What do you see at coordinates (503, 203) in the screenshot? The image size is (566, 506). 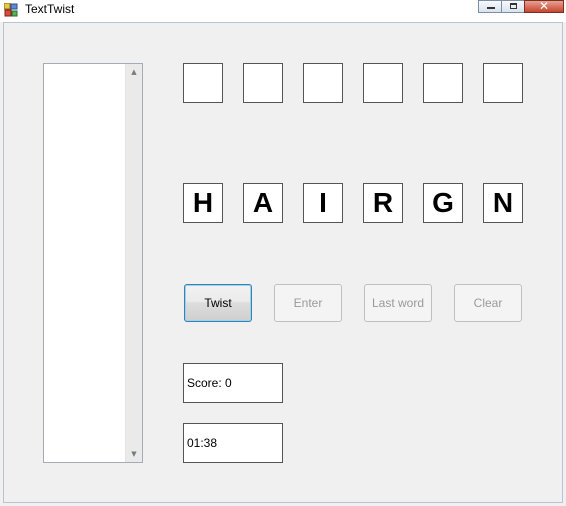 I see `letter-tile-6: N` at bounding box center [503, 203].